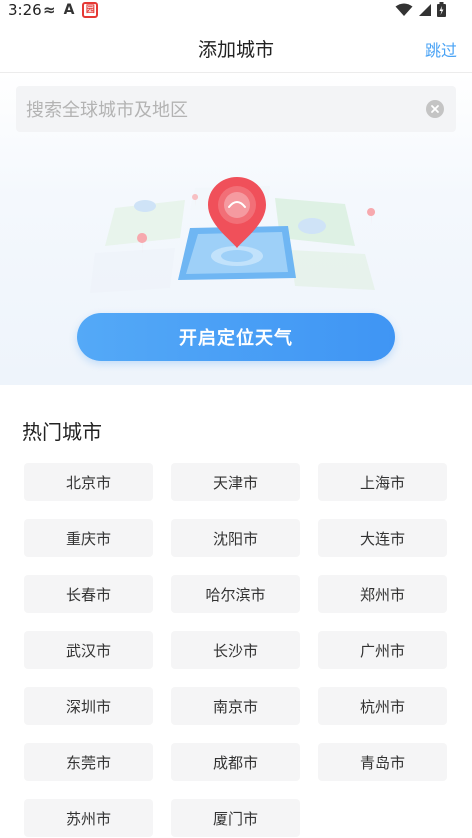 This screenshot has width=472, height=838. Describe the element at coordinates (235, 706) in the screenshot. I see `city-chip: 南京市` at that location.